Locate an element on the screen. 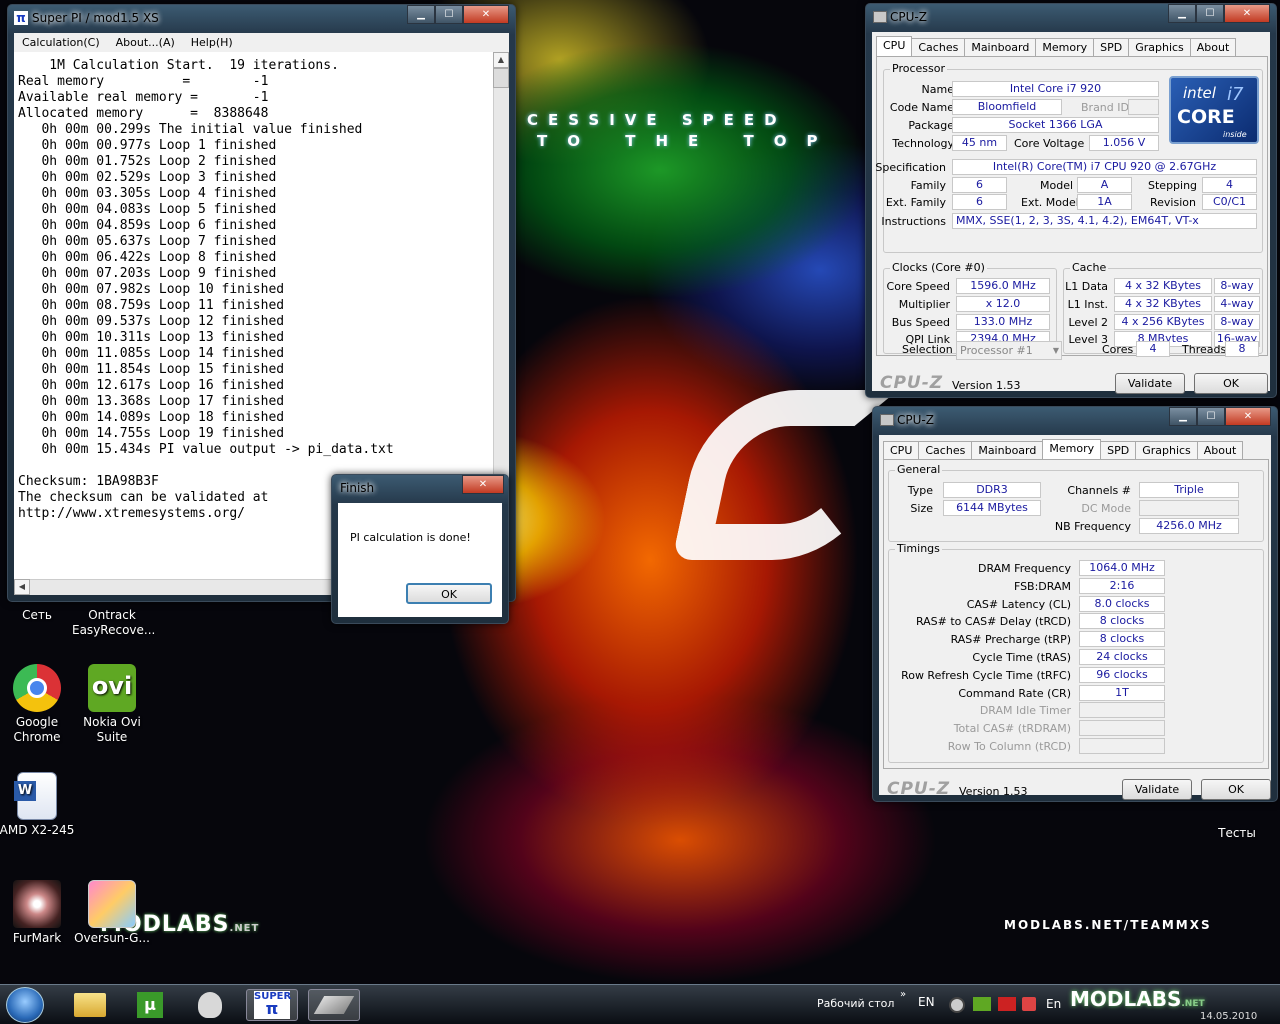 This screenshot has width=1280, height=1024. maximize-button: ☐ is located at coordinates (449, 14).